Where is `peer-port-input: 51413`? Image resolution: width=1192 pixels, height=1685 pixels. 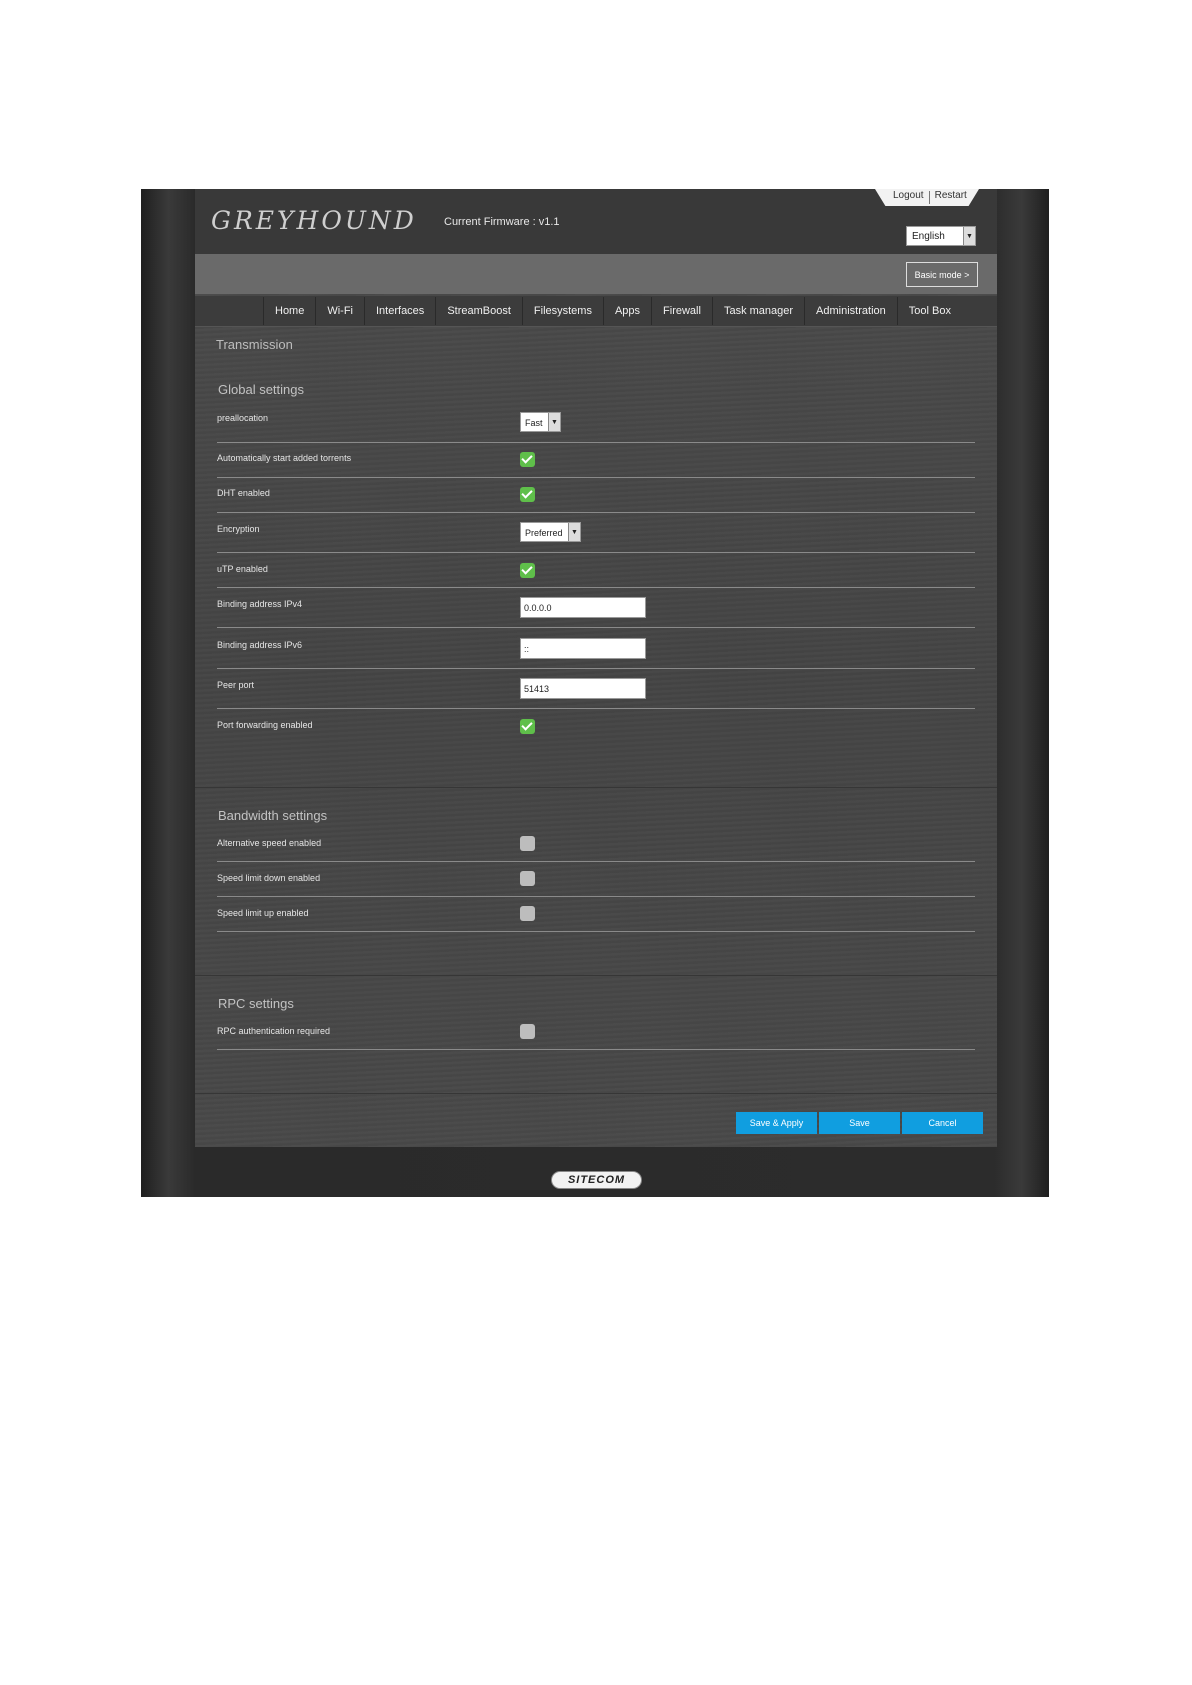 peer-port-input: 51413 is located at coordinates (583, 688).